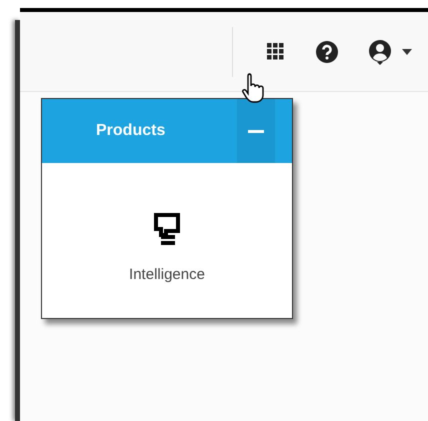 The height and width of the screenshot is (421, 428). Describe the element at coordinates (327, 51) in the screenshot. I see `help-icon` at that location.